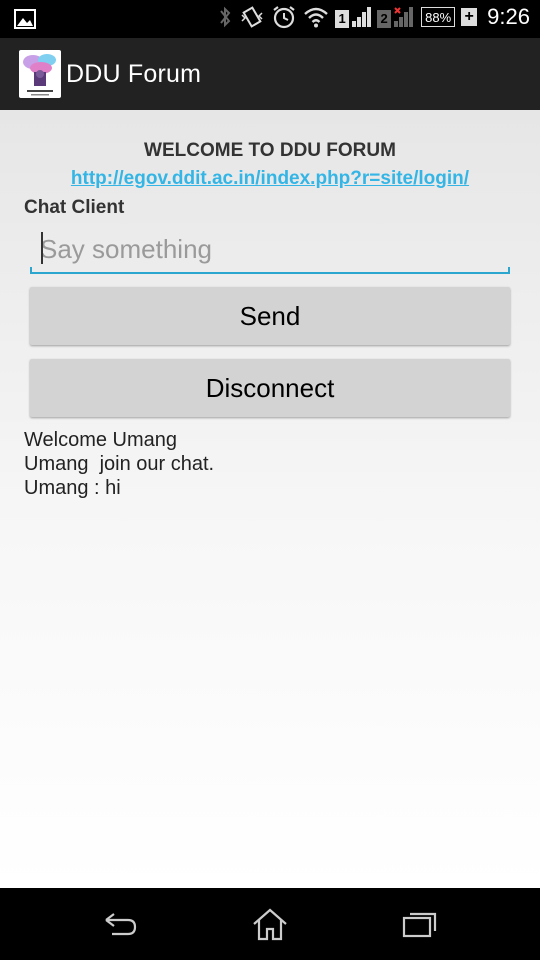 The image size is (540, 960). I want to click on status-bar: 1 2 88% + 9:26, so click(270, 19).